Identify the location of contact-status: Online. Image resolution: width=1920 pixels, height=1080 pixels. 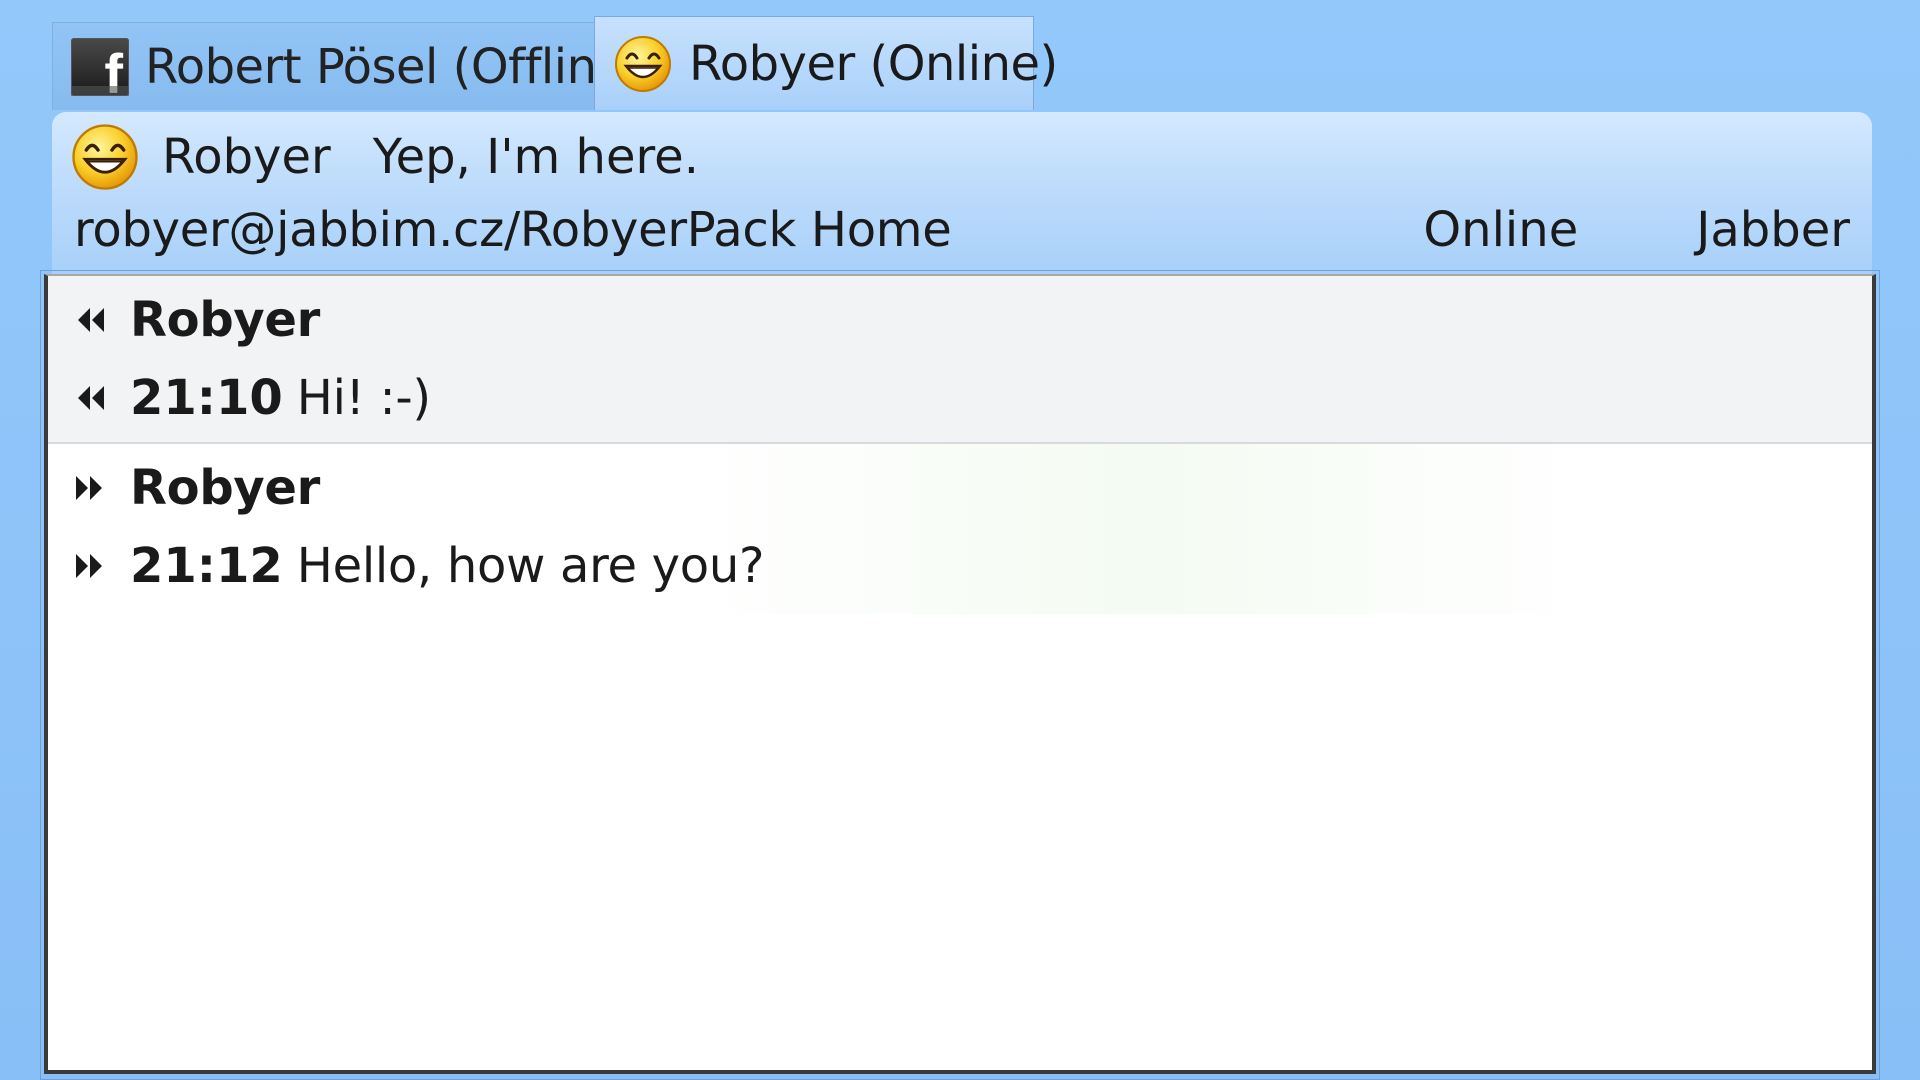
(1501, 230).